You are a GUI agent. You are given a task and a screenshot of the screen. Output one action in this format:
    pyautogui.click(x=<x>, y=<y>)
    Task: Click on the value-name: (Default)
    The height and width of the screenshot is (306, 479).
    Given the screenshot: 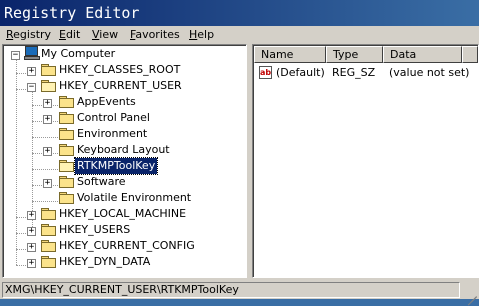 What is the action you would take?
    pyautogui.click(x=300, y=72)
    